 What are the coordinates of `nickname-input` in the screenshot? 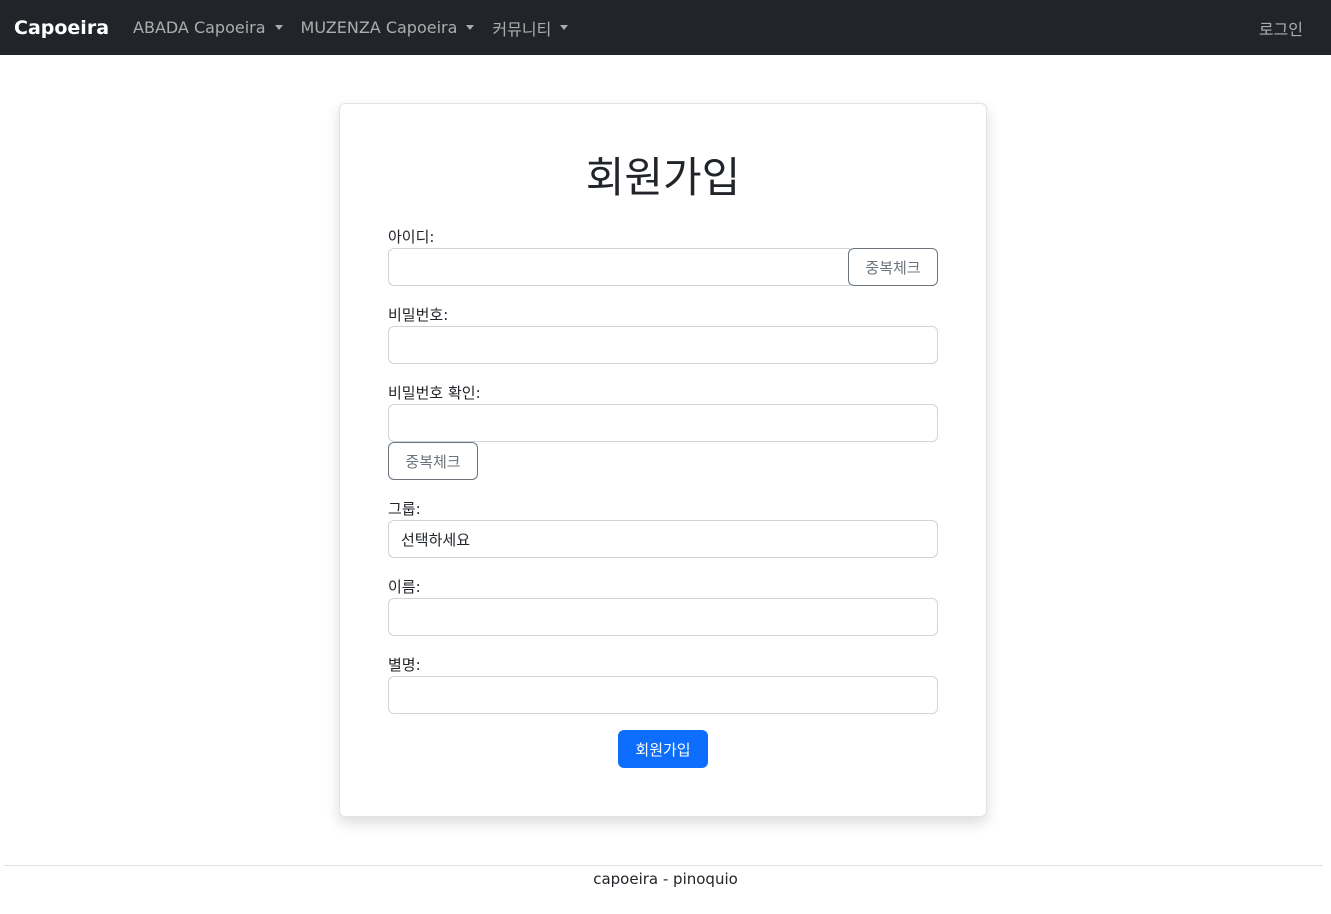 It's located at (663, 695).